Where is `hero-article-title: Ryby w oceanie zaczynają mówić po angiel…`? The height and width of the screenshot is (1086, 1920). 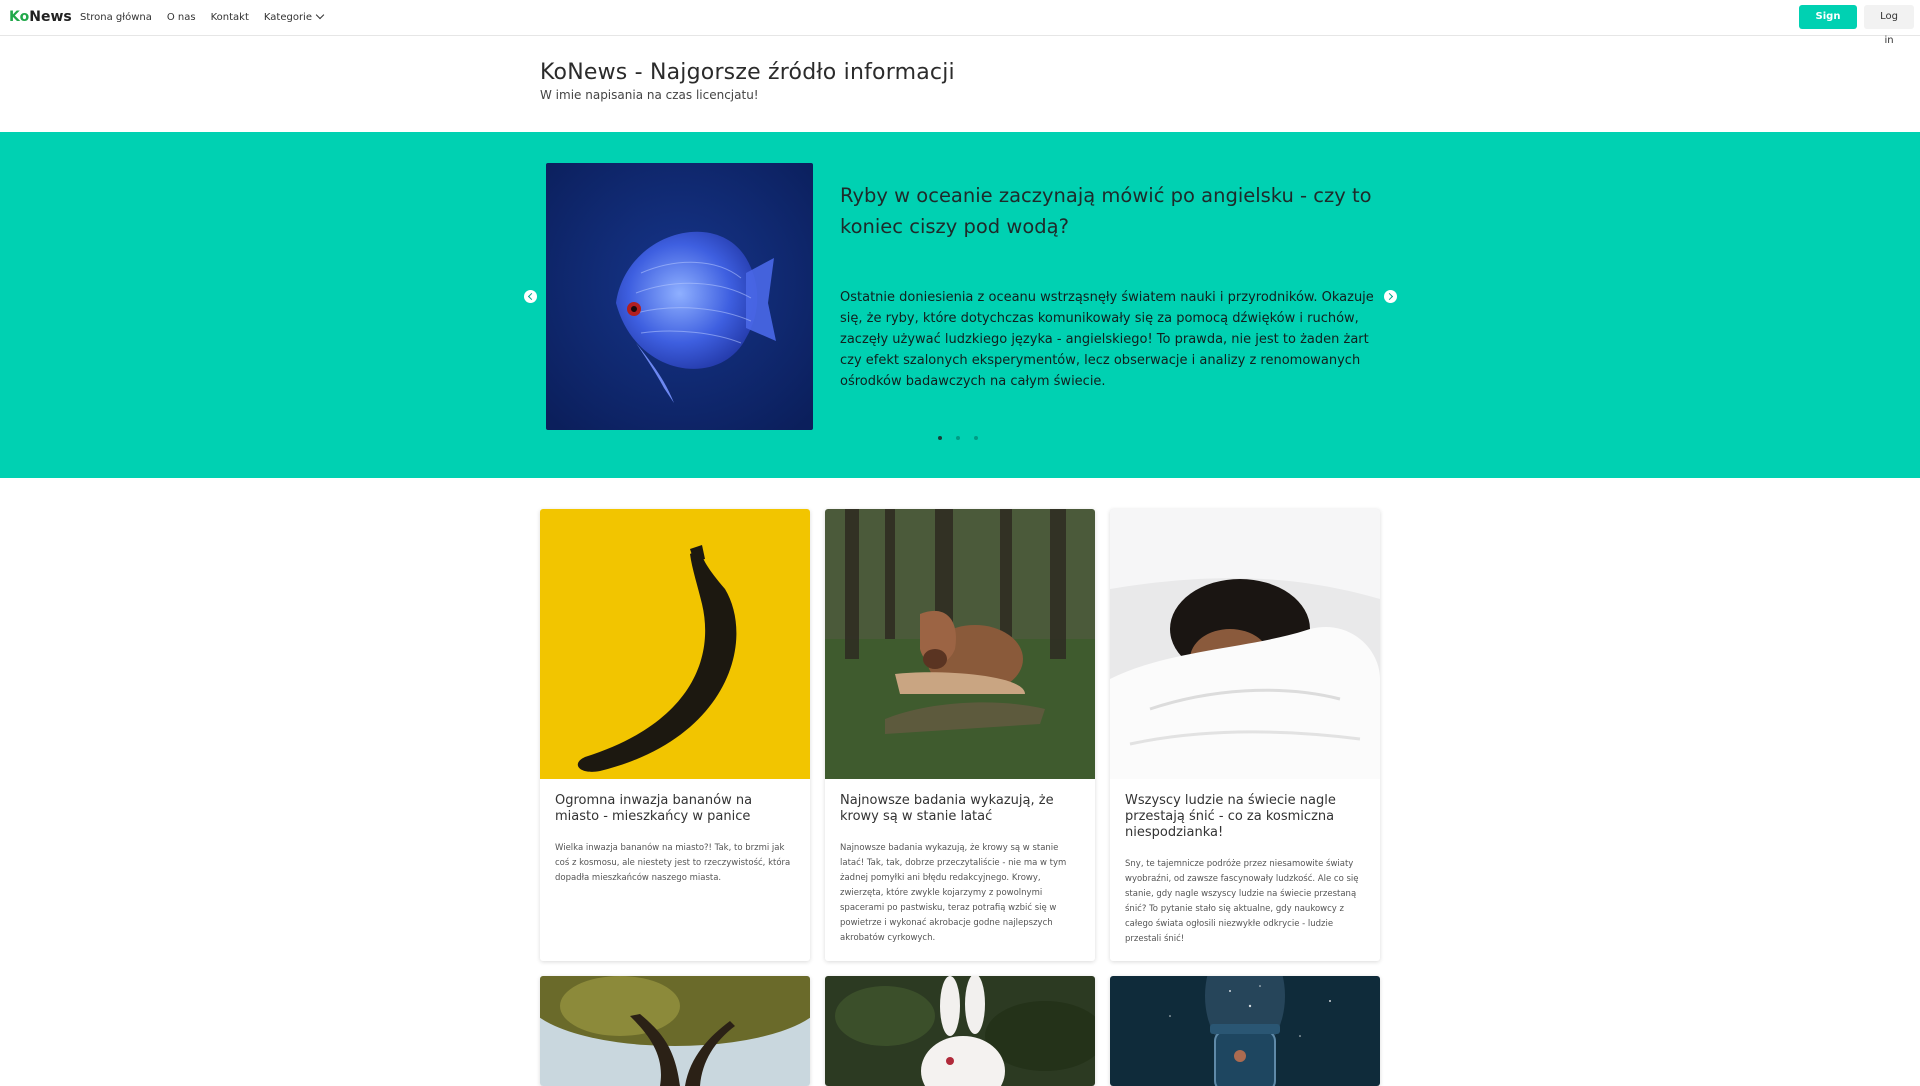
hero-article-title: Ryby w oceanie zaczynają mówić po angiel… is located at coordinates (1110, 211).